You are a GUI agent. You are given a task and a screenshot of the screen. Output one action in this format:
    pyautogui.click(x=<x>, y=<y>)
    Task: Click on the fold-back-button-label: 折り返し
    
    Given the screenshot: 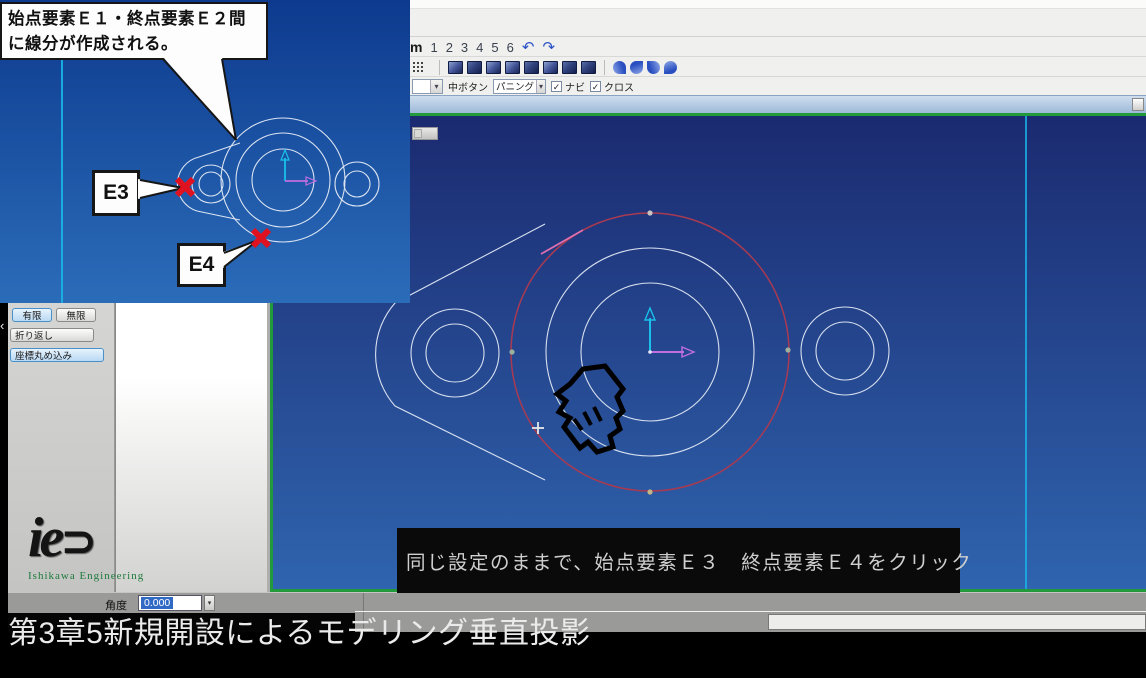 What is the action you would take?
    pyautogui.click(x=34, y=336)
    